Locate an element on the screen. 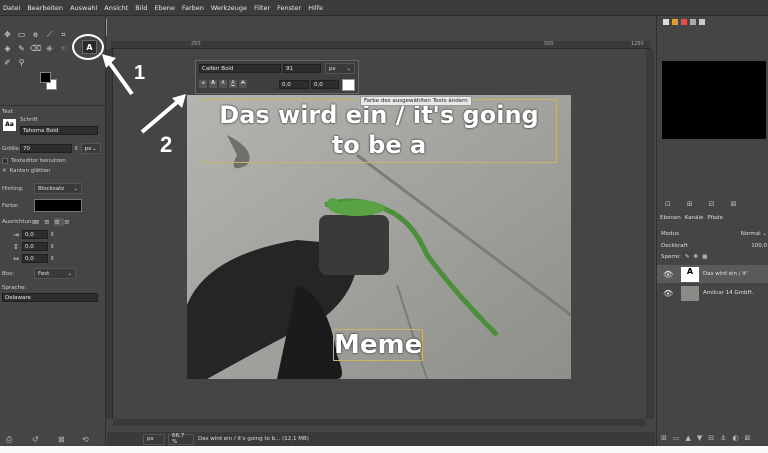  justify-center-icon: ≡ is located at coordinates (59, 222).